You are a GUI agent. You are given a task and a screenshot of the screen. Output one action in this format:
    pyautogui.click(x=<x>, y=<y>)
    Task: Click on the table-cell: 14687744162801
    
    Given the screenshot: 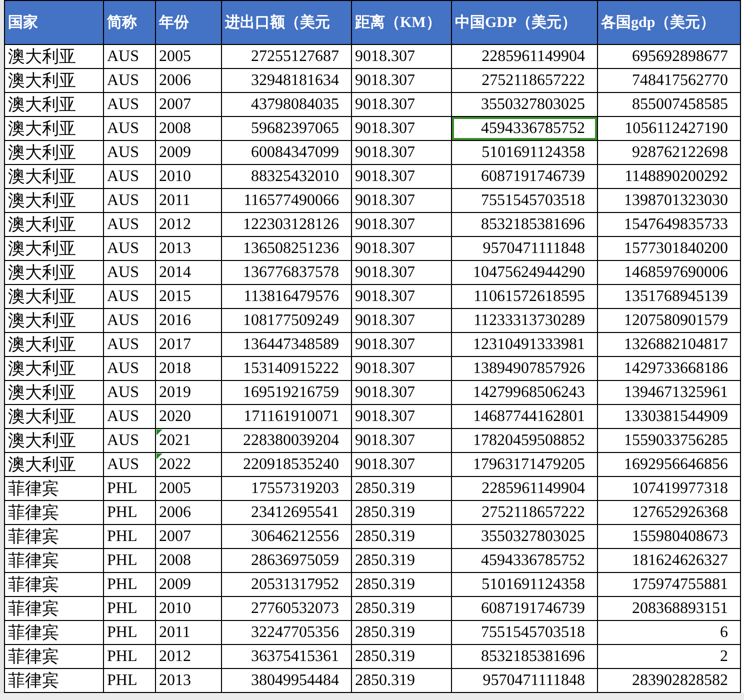 What is the action you would take?
    pyautogui.click(x=525, y=416)
    